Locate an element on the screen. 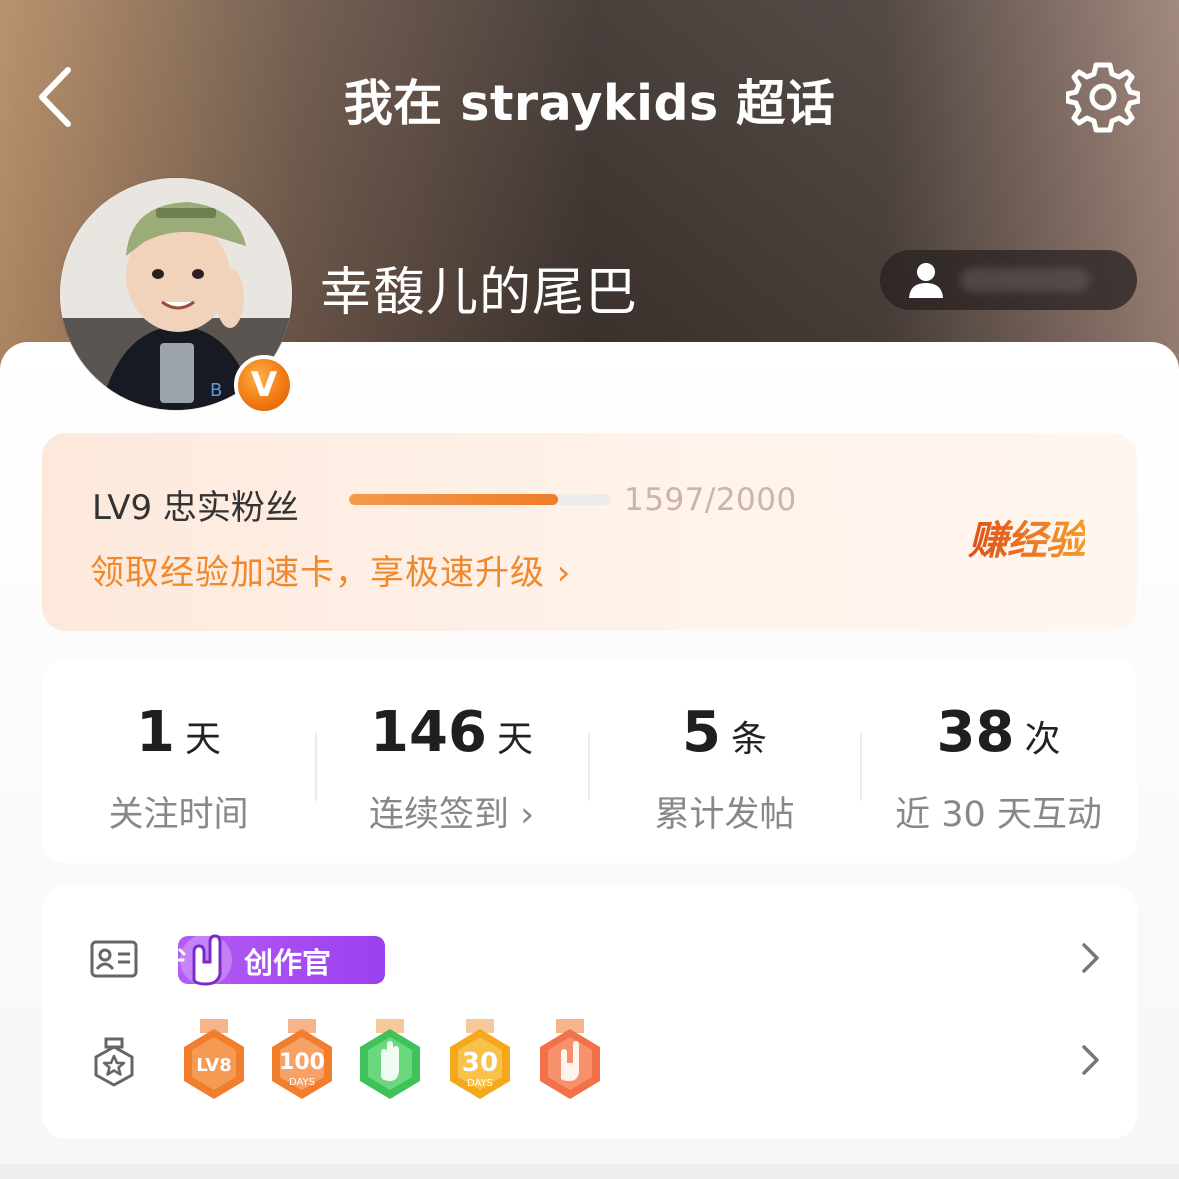 The width and height of the screenshot is (1179, 1179). hand-medal-icon is located at coordinates (390, 1059).